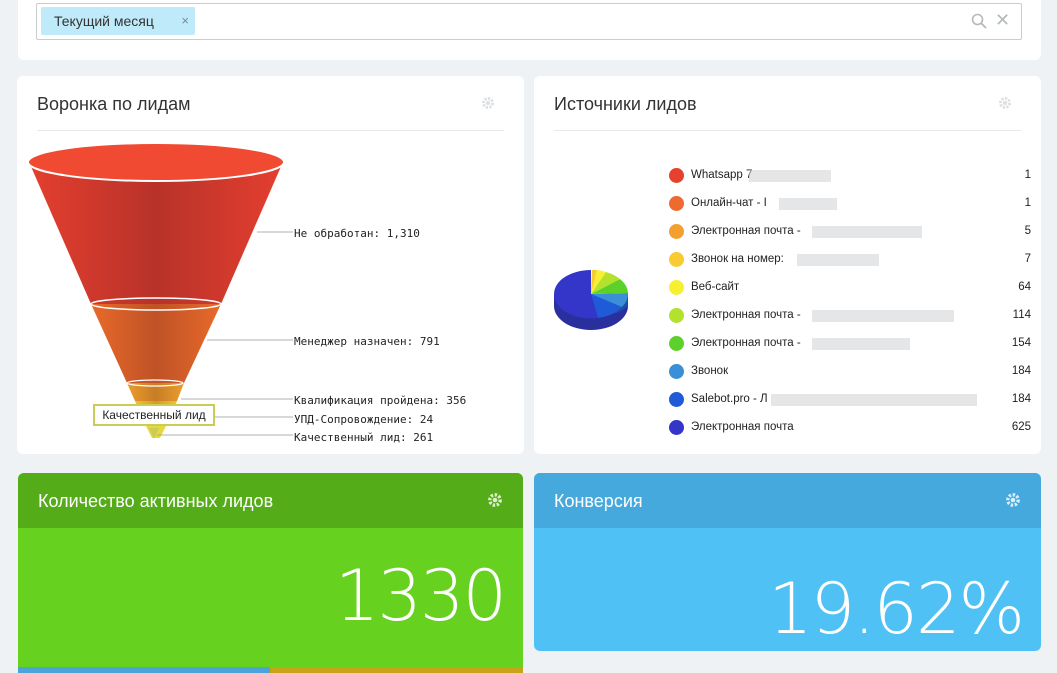  What do you see at coordinates (850, 372) in the screenshot?
I see `legend-item: Звонок 184` at bounding box center [850, 372].